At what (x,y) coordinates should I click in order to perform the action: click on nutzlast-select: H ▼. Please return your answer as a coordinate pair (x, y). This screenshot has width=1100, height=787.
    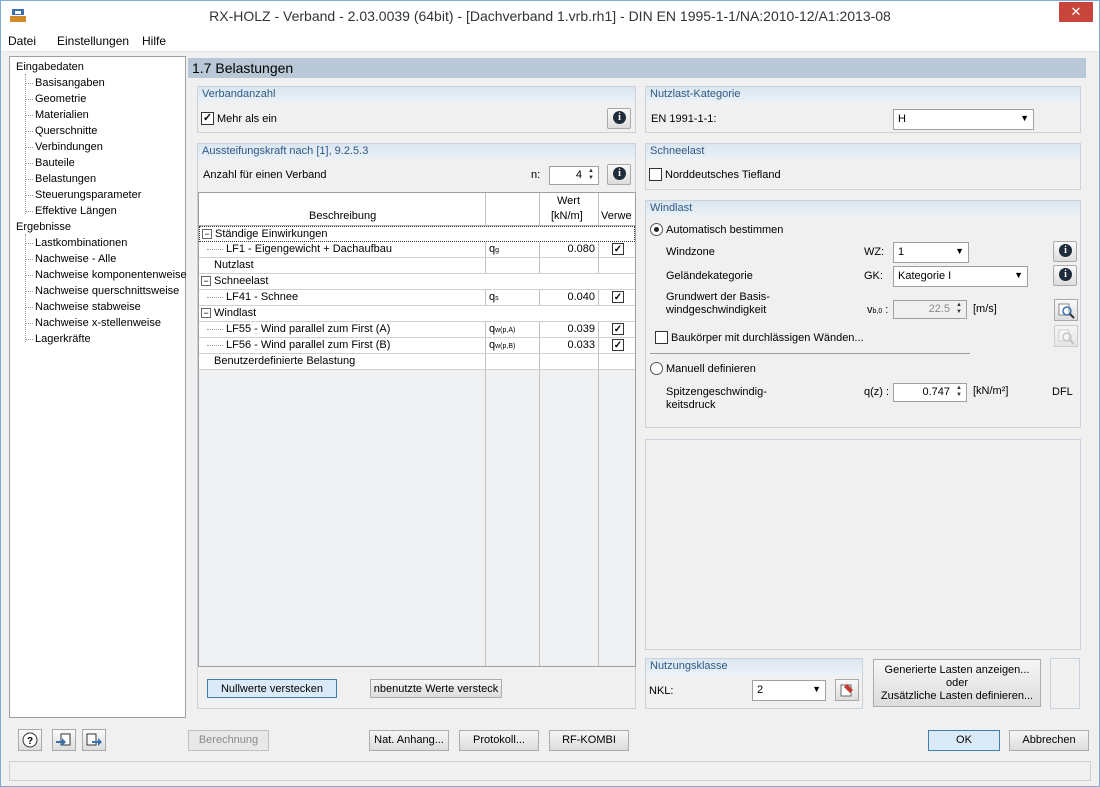
    Looking at the image, I should click on (963, 119).